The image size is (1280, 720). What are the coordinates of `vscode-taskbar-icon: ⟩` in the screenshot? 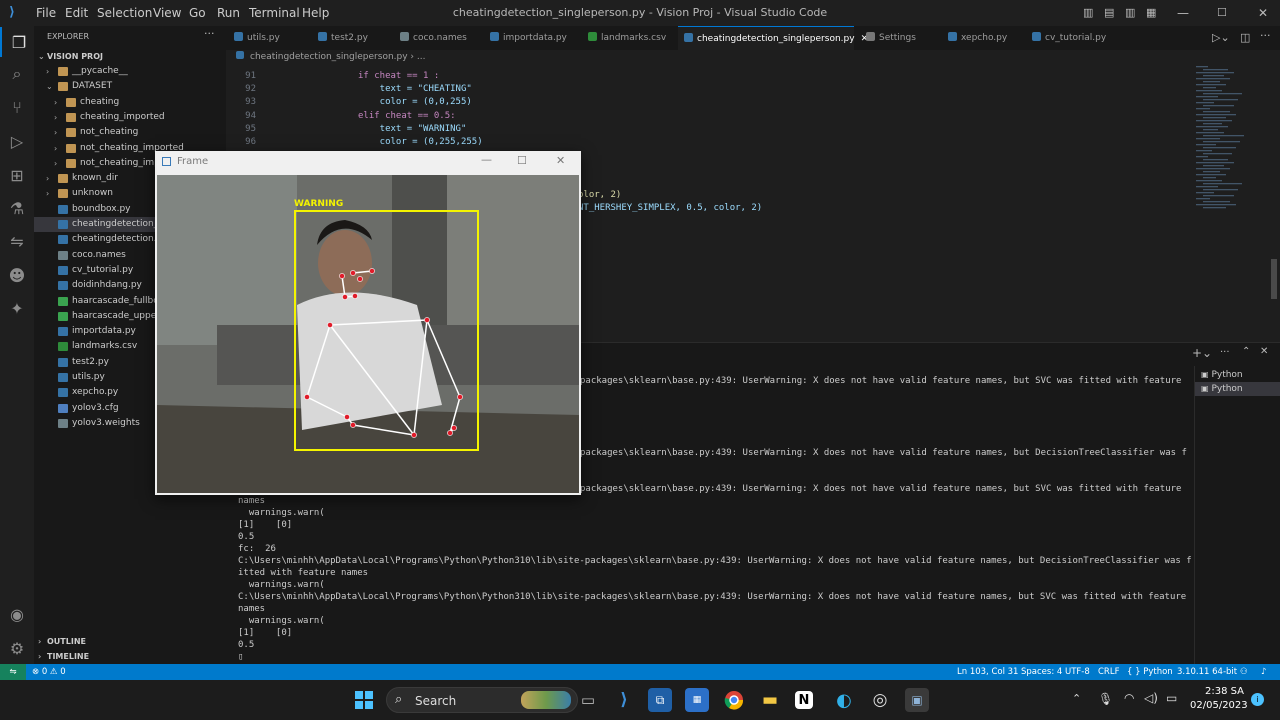 It's located at (624, 700).